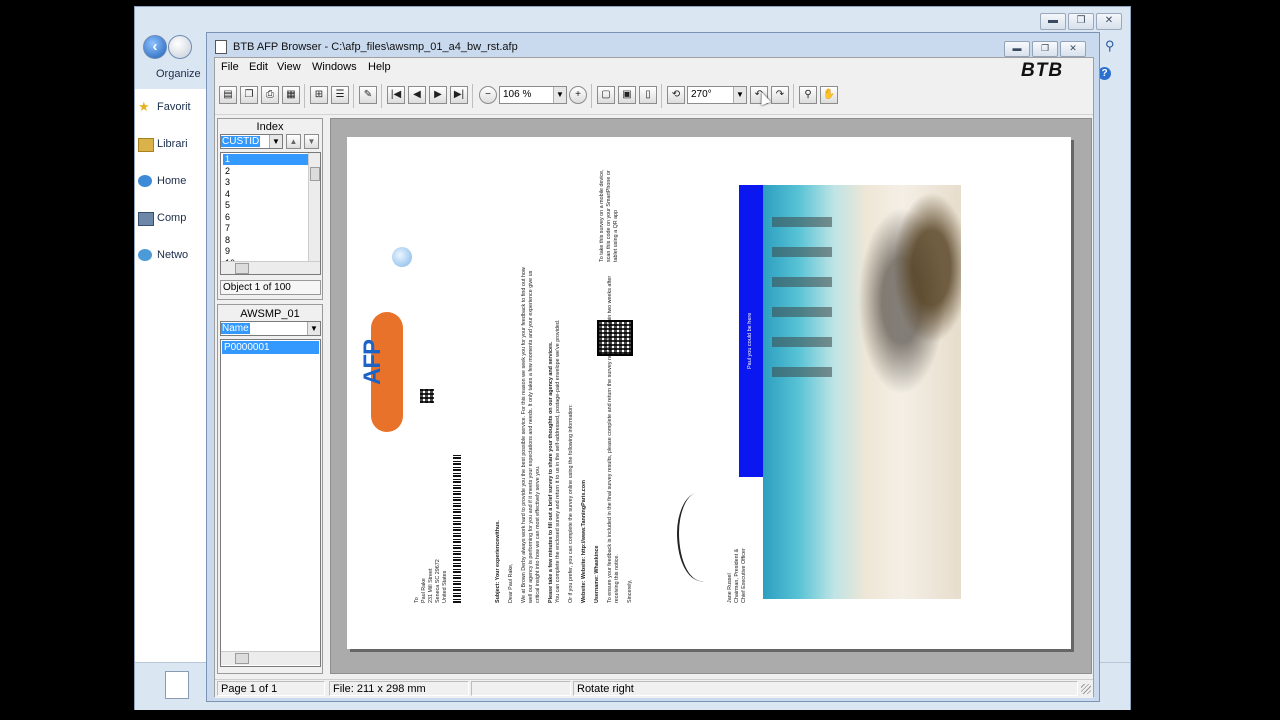  Describe the element at coordinates (266, 182) in the screenshot. I see `index-row: 3` at that location.